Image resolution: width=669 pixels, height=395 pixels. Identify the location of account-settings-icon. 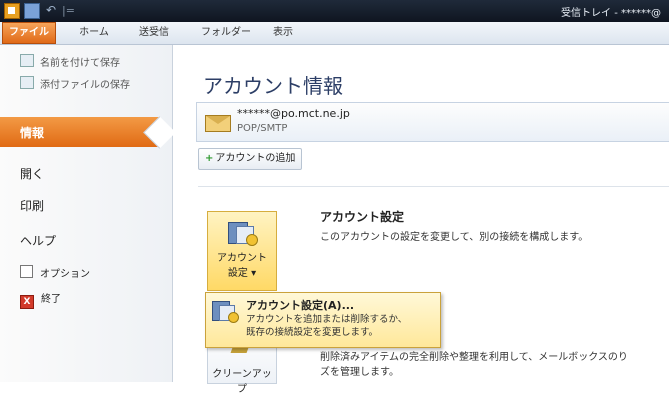
(243, 233).